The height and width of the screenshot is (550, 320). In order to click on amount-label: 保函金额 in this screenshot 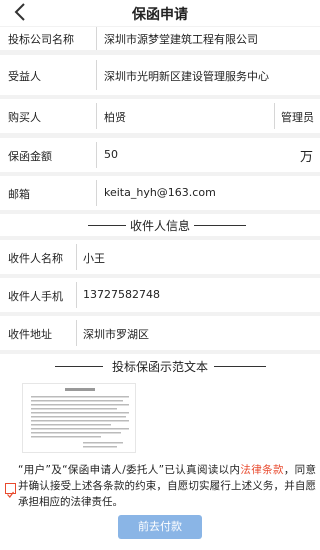, I will do `click(30, 156)`.